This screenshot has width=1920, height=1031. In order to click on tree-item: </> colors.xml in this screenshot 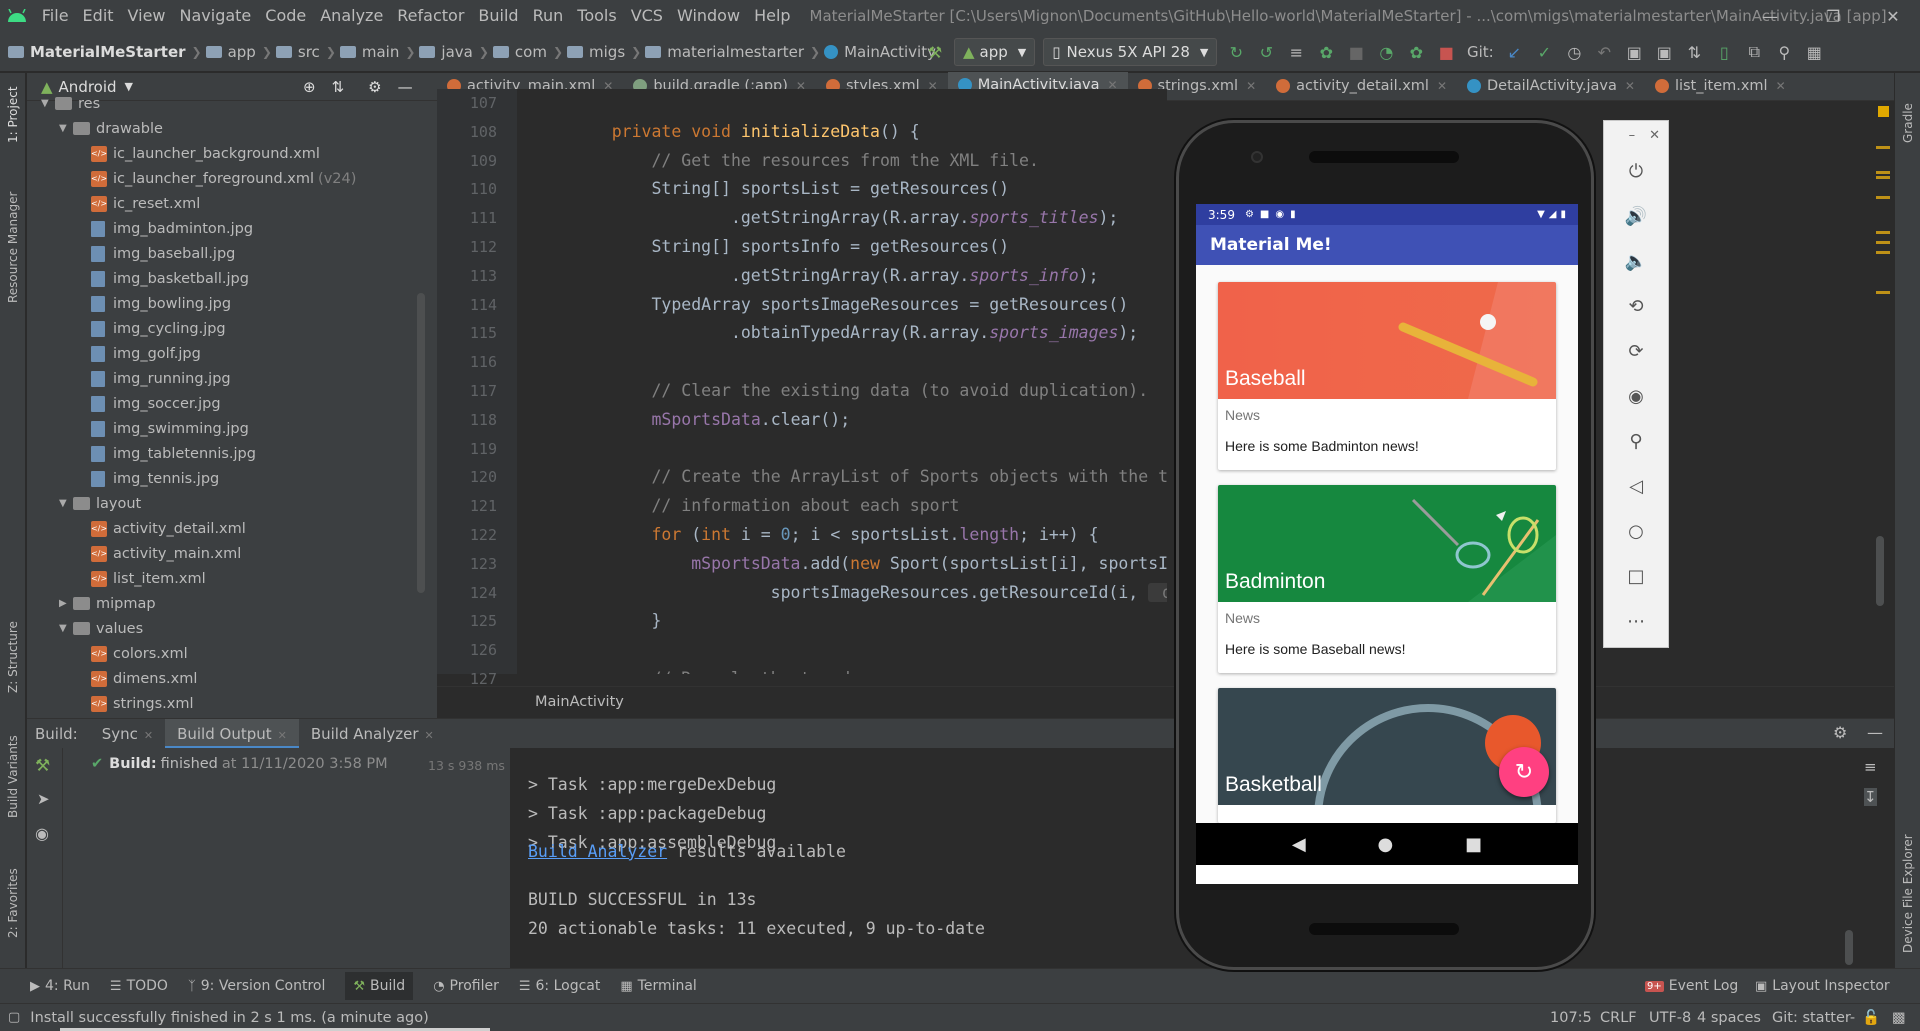, I will do `click(232, 653)`.